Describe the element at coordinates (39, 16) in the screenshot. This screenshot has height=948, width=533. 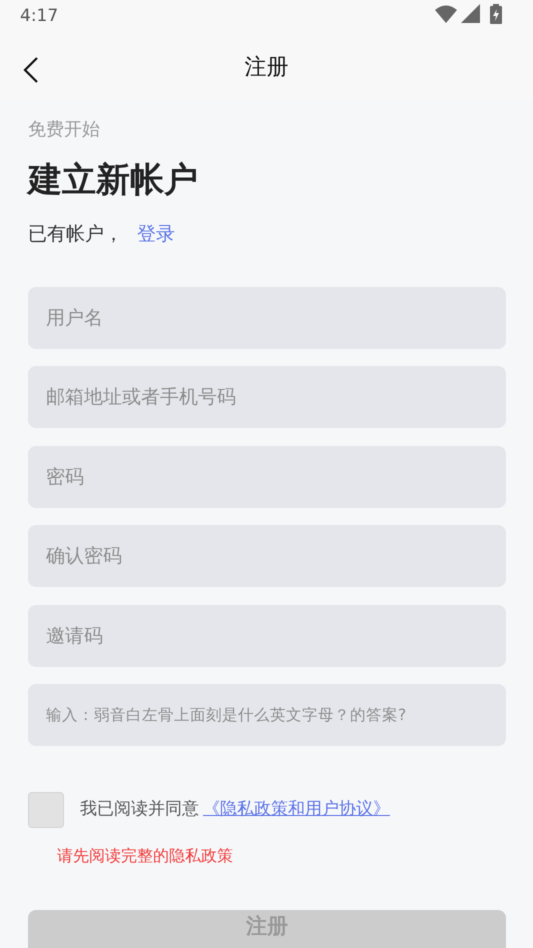
I see `status-time: 4:17` at that location.